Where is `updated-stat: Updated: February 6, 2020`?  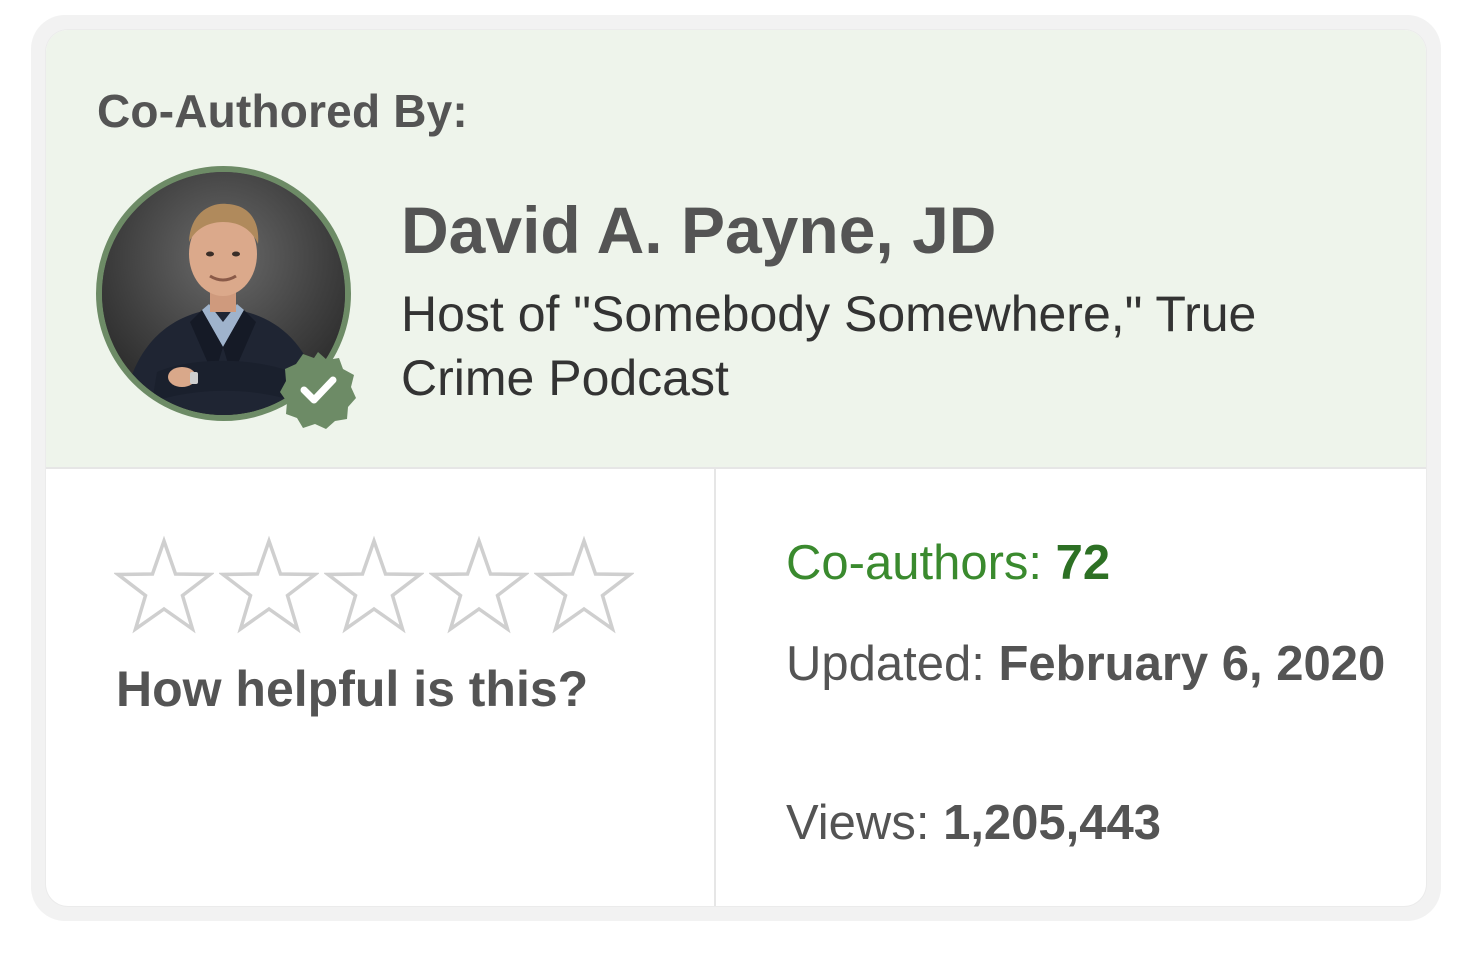 updated-stat: Updated: February 6, 2020 is located at coordinates (1086, 664).